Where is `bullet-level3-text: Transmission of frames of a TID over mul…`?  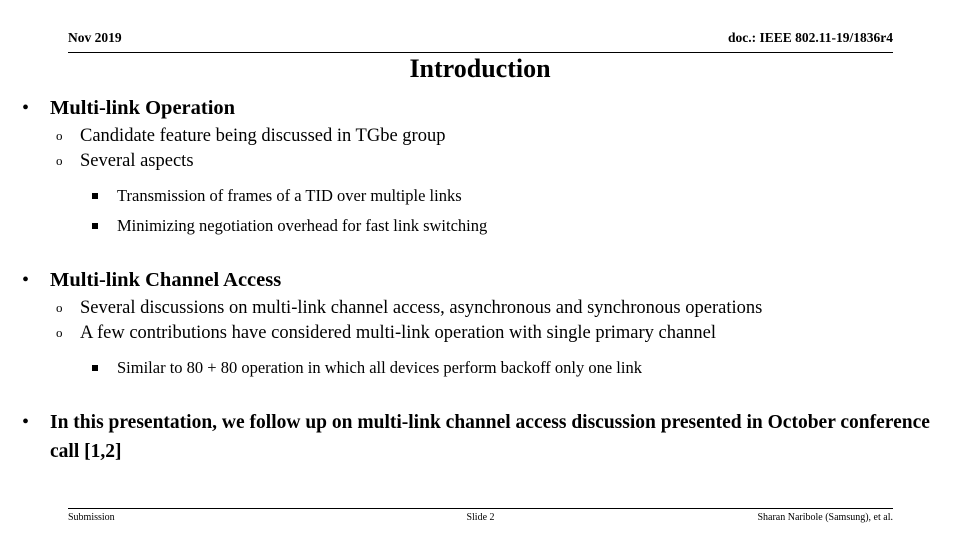
bullet-level3-text: Transmission of frames of a TID over mul… is located at coordinates (289, 195).